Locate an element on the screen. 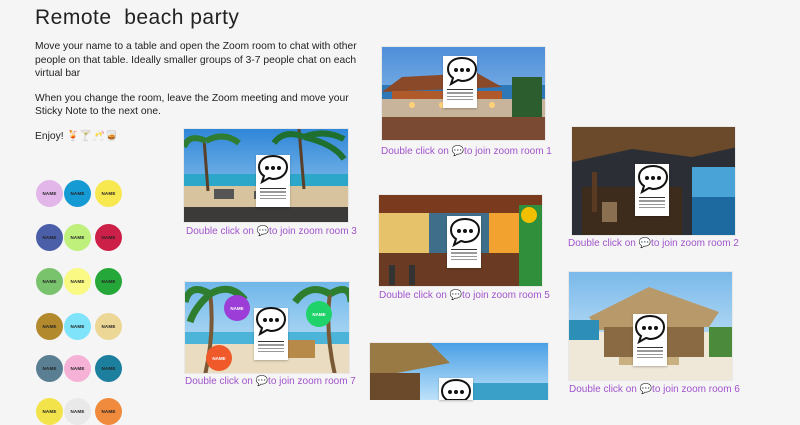  room-1-caption: Double click on 💬to join zoom room 1 is located at coordinates (466, 151).